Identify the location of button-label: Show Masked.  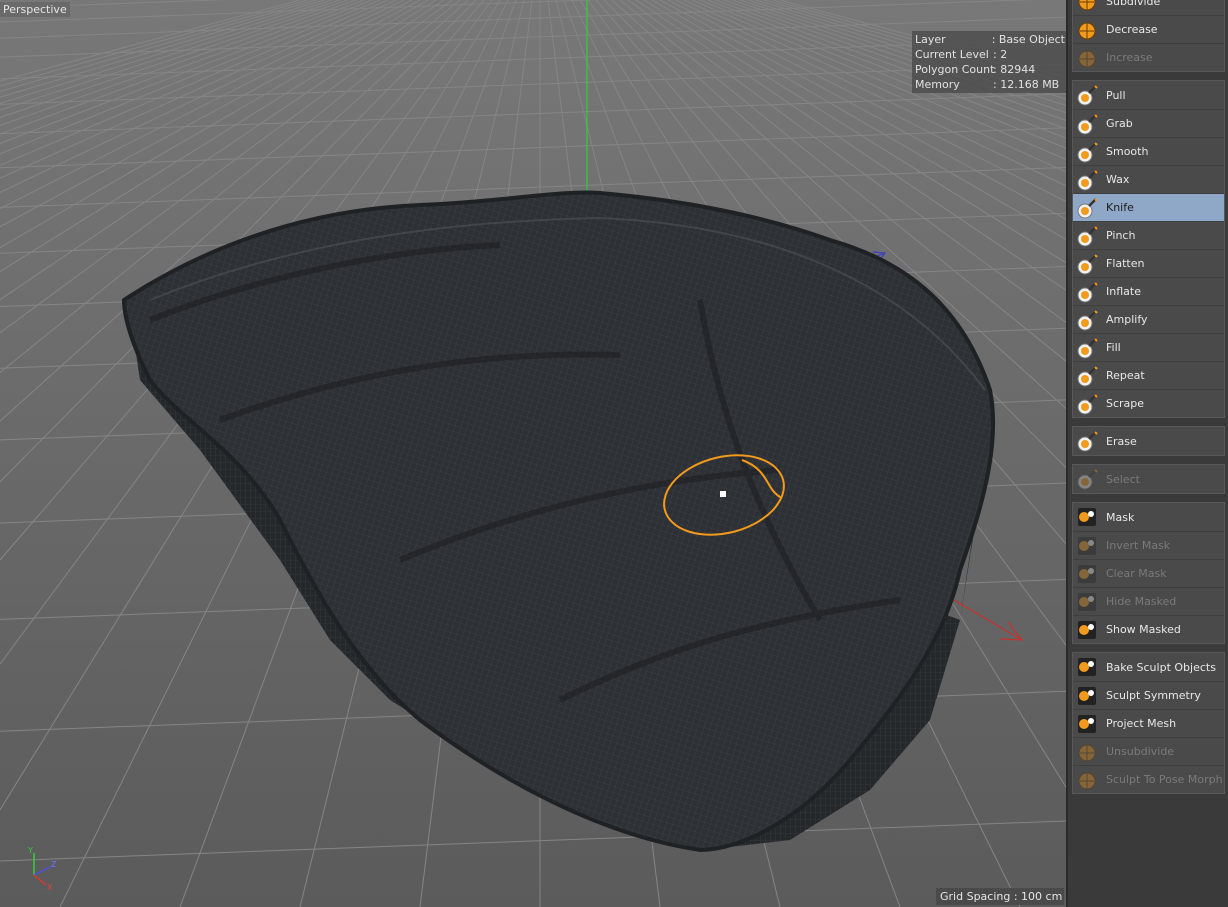
(1143, 629).